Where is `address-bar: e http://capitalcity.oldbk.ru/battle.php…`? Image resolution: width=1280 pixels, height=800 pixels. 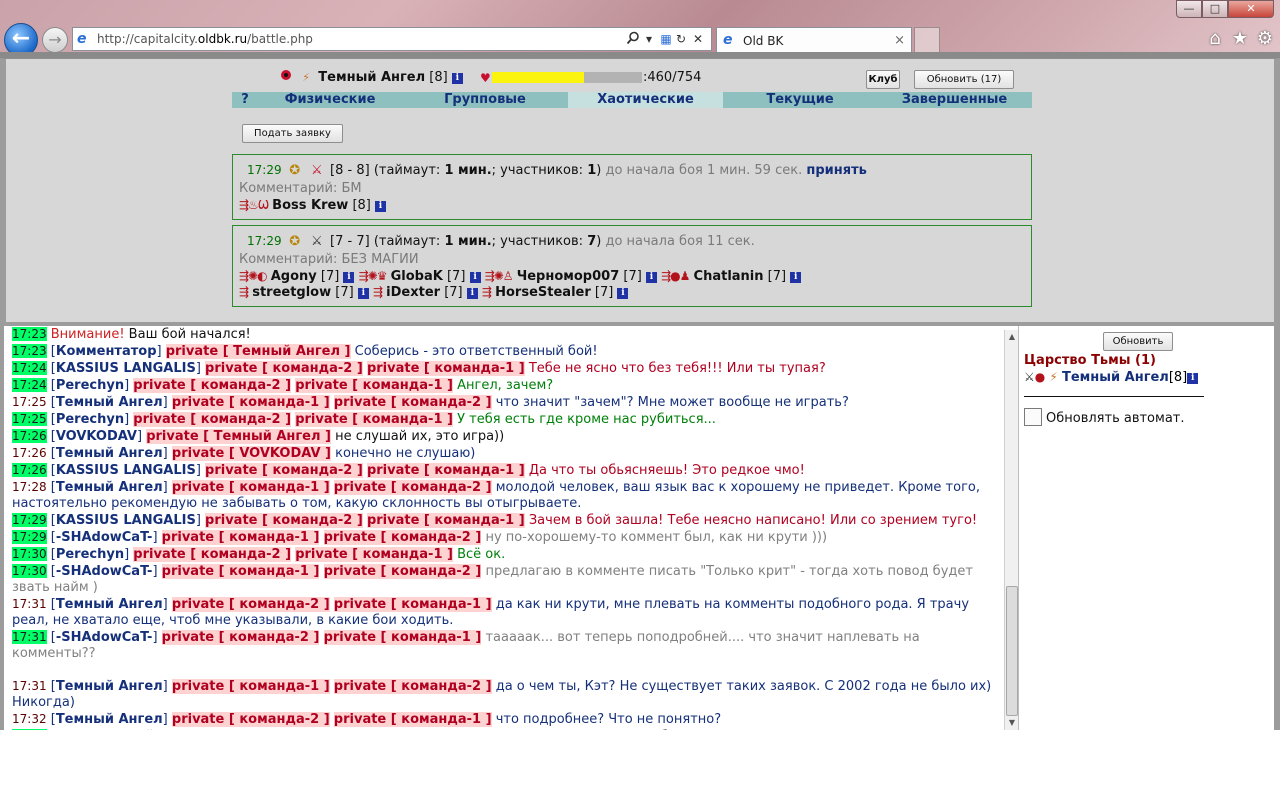 address-bar: e http://capitalcity.oldbk.ru/battle.php… is located at coordinates (392, 39).